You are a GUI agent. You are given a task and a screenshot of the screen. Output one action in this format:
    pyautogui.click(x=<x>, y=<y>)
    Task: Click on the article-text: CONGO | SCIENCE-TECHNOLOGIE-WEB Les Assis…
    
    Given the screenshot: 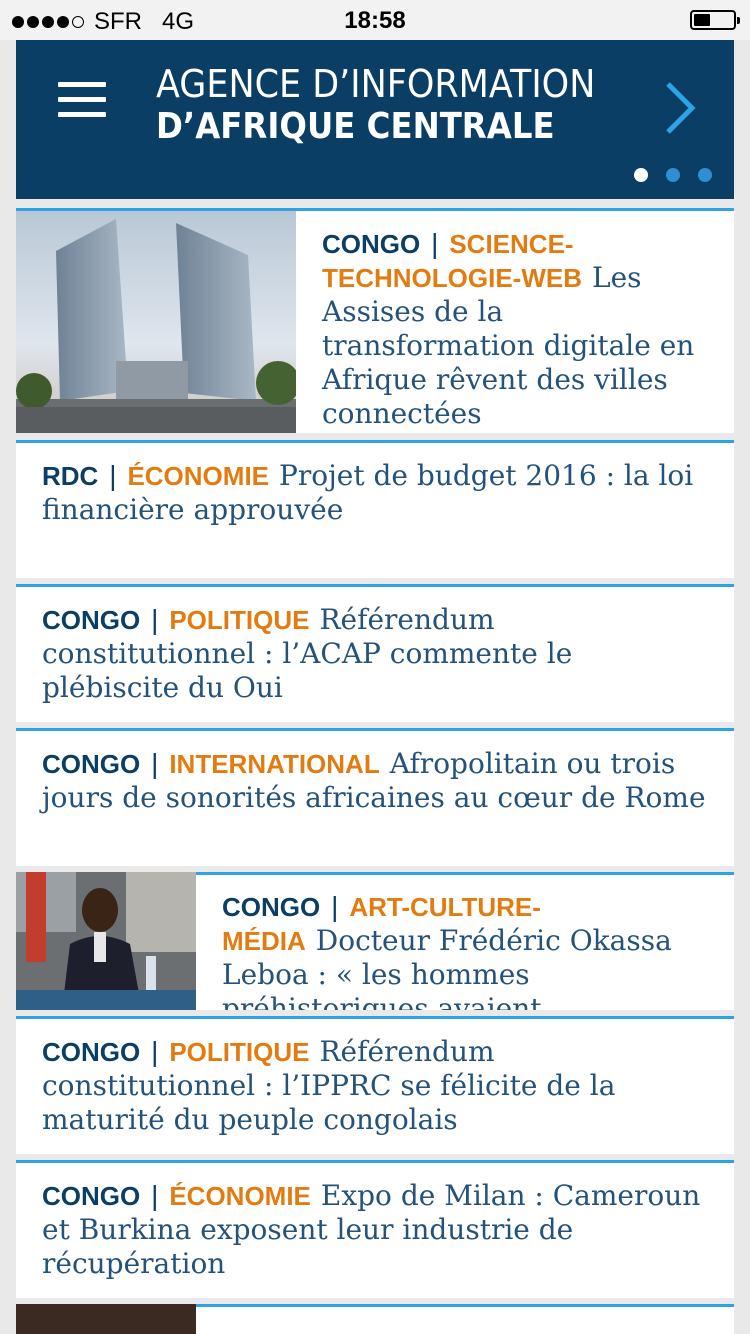 What is the action you would take?
    pyautogui.click(x=515, y=329)
    